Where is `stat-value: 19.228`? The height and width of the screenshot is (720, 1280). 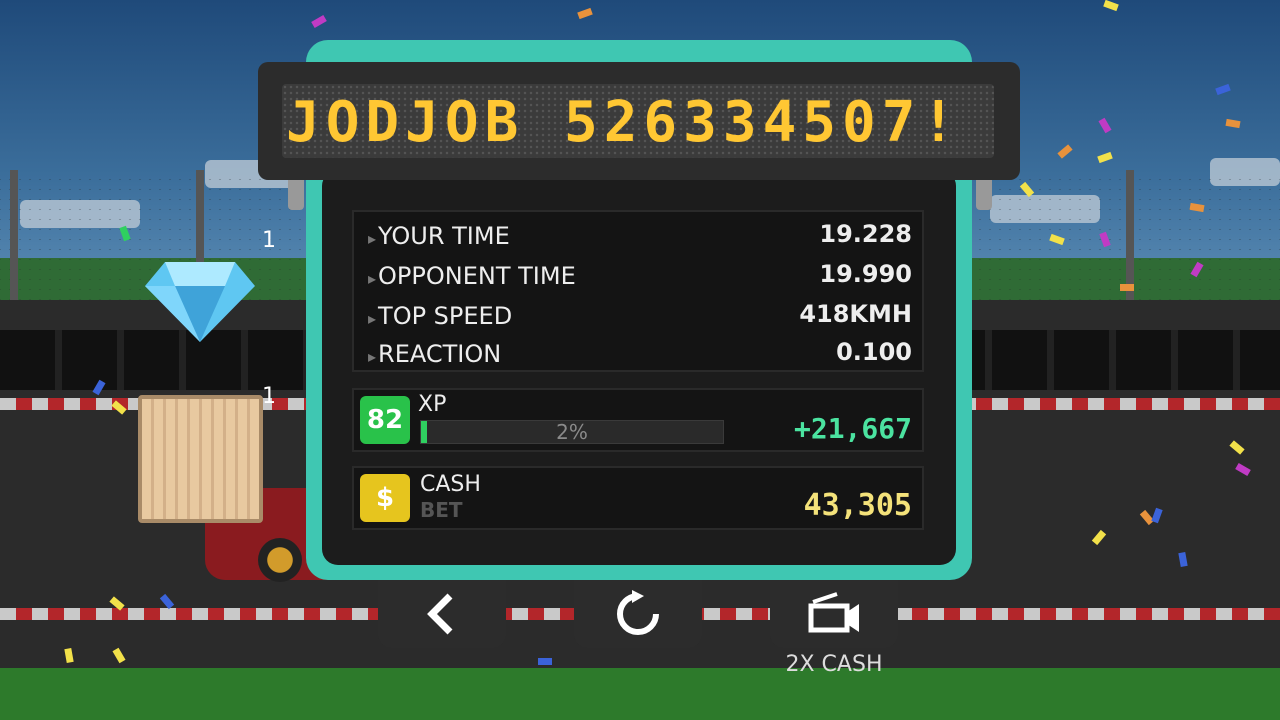 stat-value: 19.228 is located at coordinates (865, 234).